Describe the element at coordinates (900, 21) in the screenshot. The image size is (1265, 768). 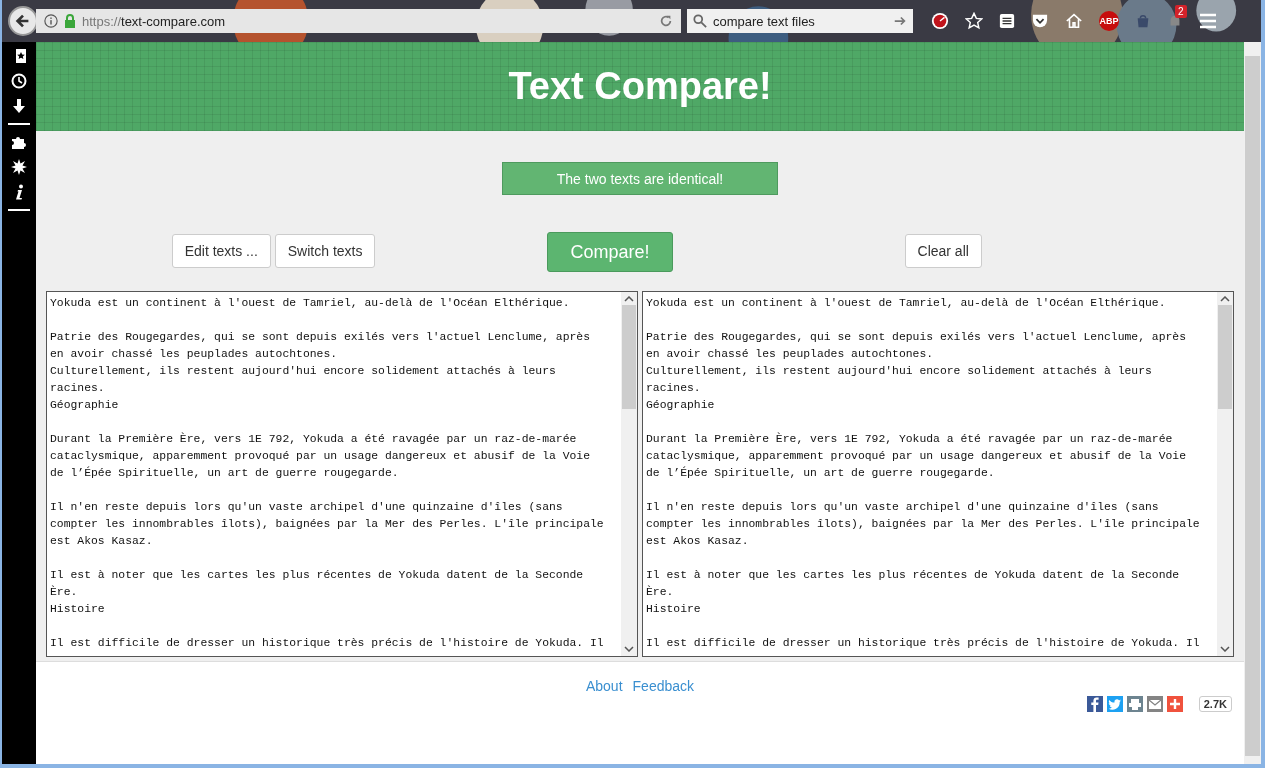
I see `go-arrow-icon` at that location.